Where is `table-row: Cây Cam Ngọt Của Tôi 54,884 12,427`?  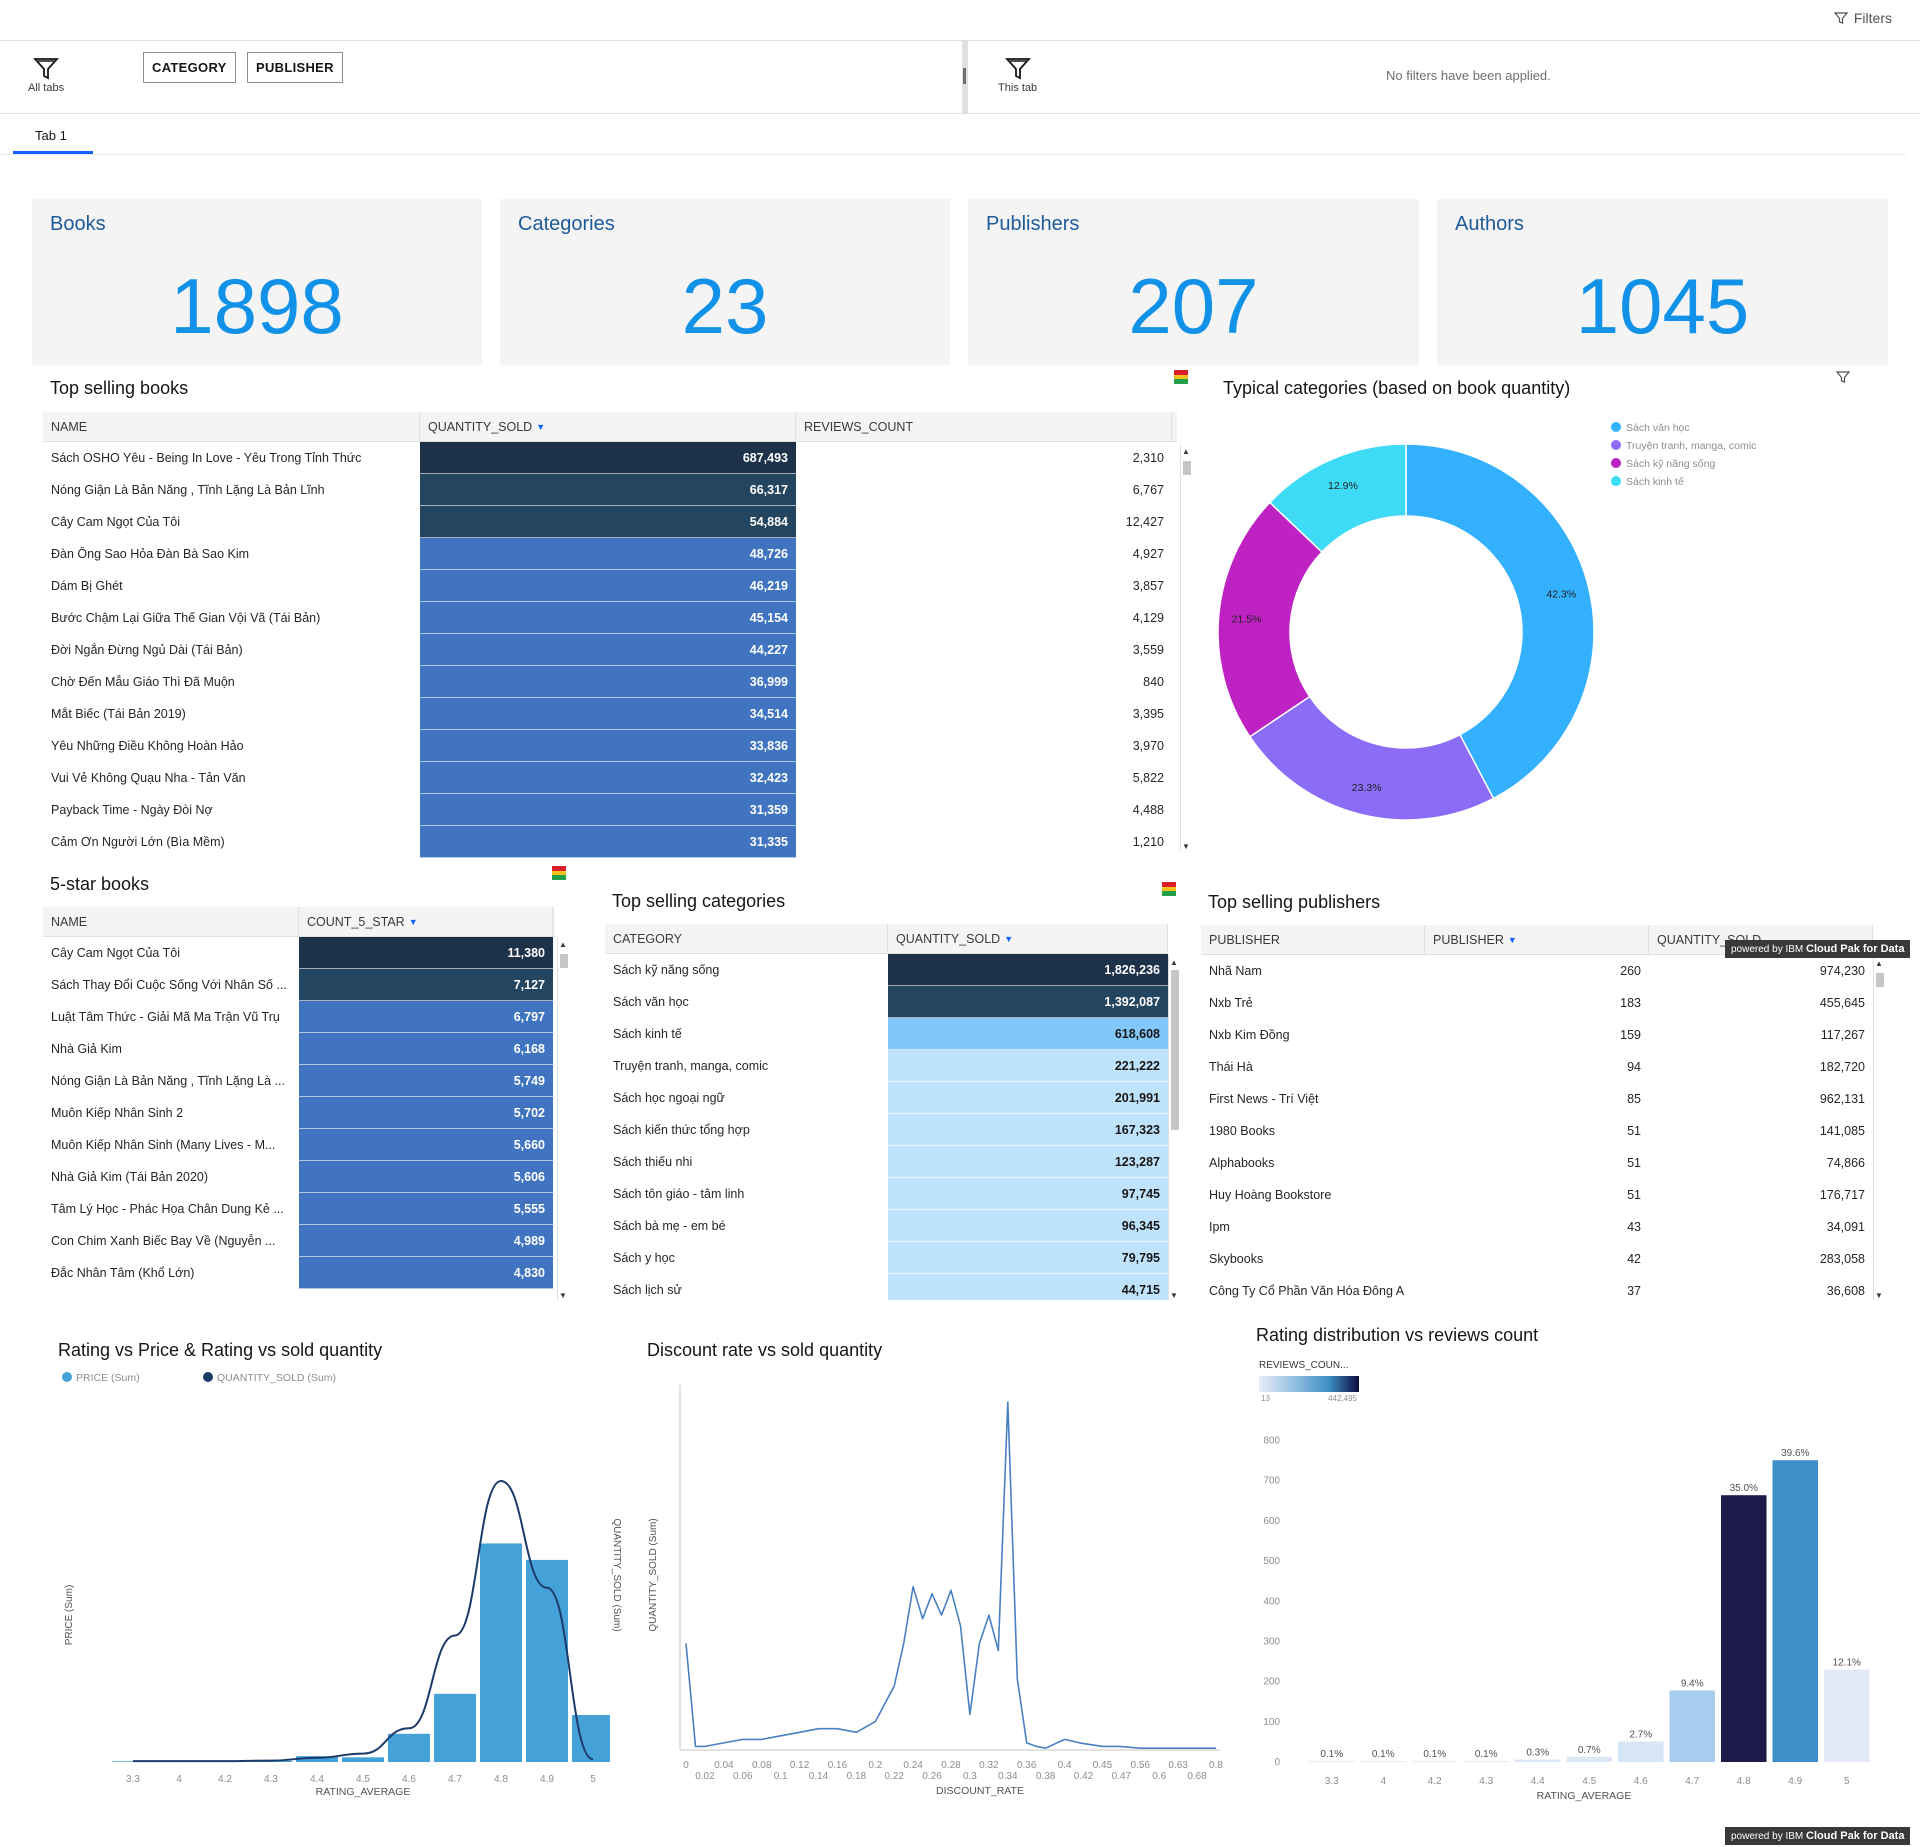
table-row: Cây Cam Ngọt Của Tôi 54,884 12,427 is located at coordinates (610, 522).